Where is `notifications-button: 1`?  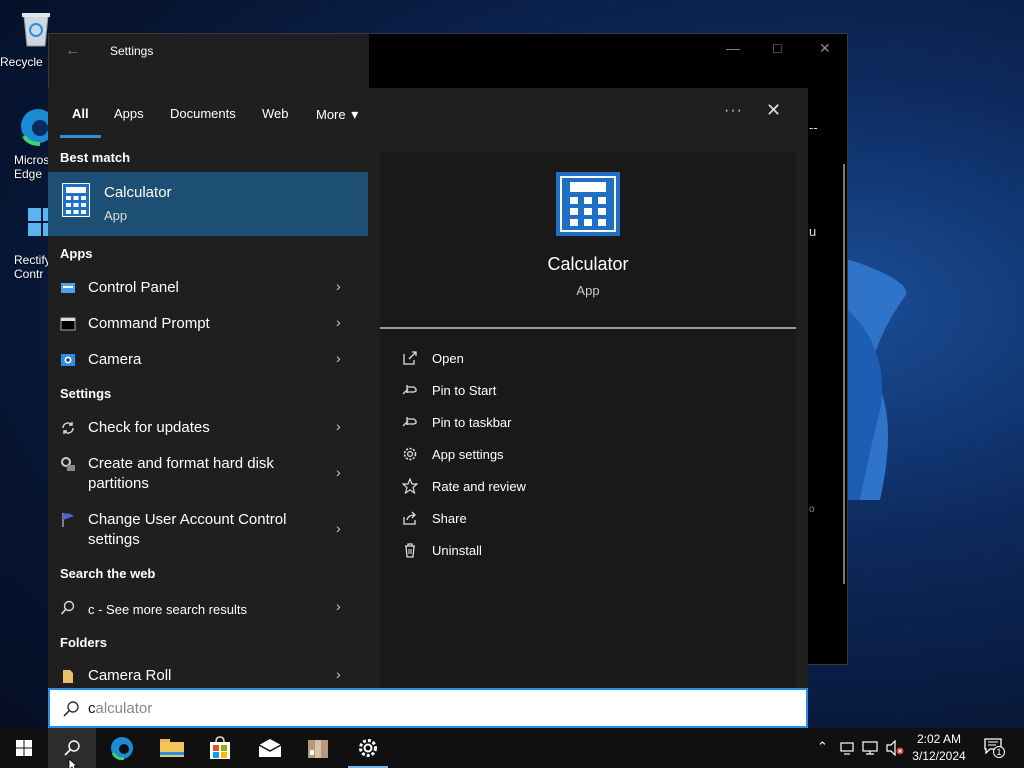 notifications-button: 1 is located at coordinates (994, 748).